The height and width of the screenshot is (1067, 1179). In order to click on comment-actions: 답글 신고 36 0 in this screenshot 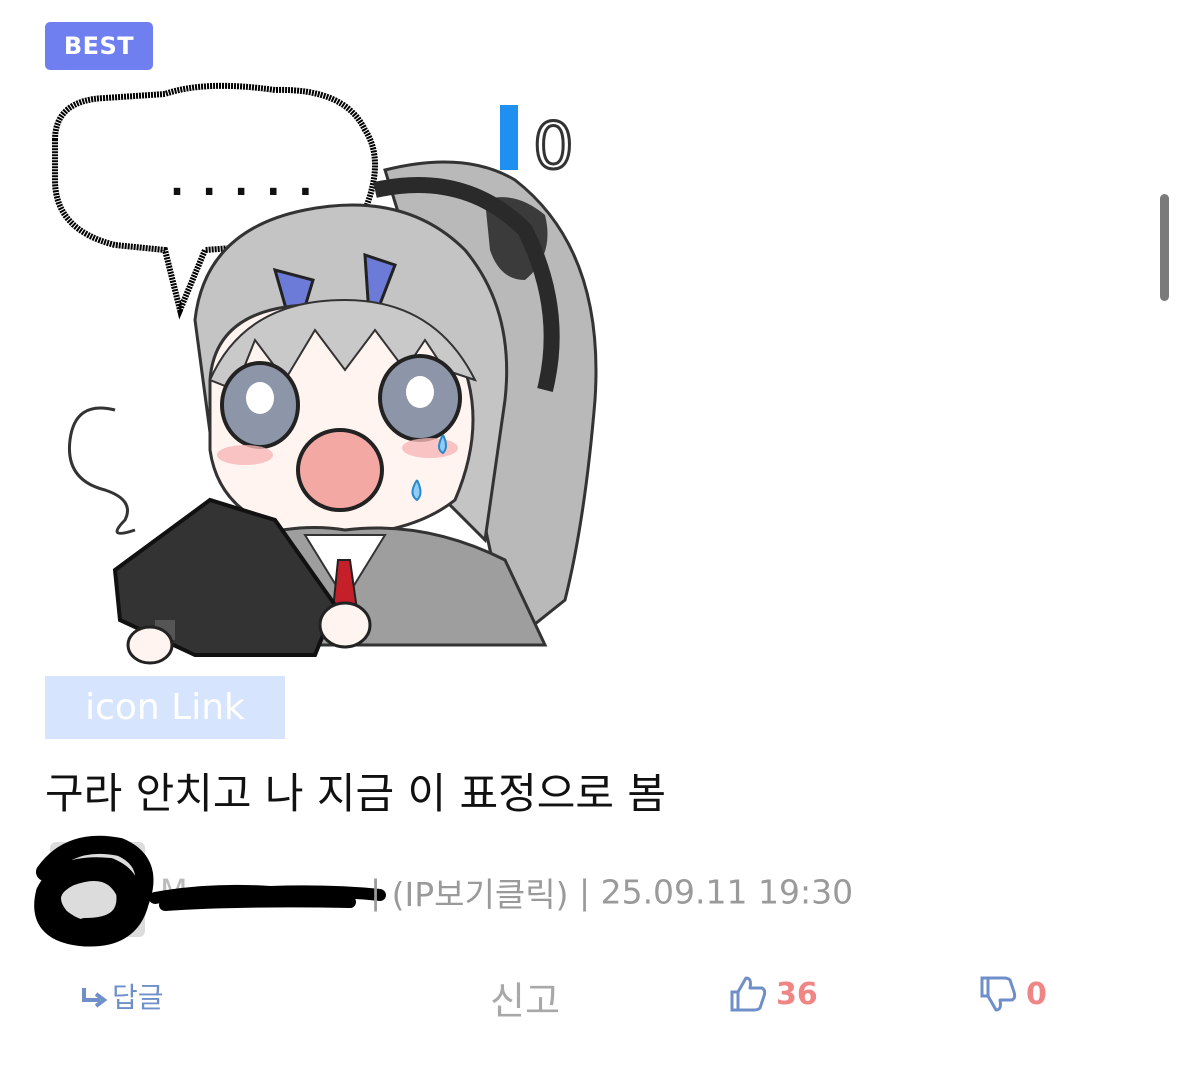, I will do `click(589, 998)`.